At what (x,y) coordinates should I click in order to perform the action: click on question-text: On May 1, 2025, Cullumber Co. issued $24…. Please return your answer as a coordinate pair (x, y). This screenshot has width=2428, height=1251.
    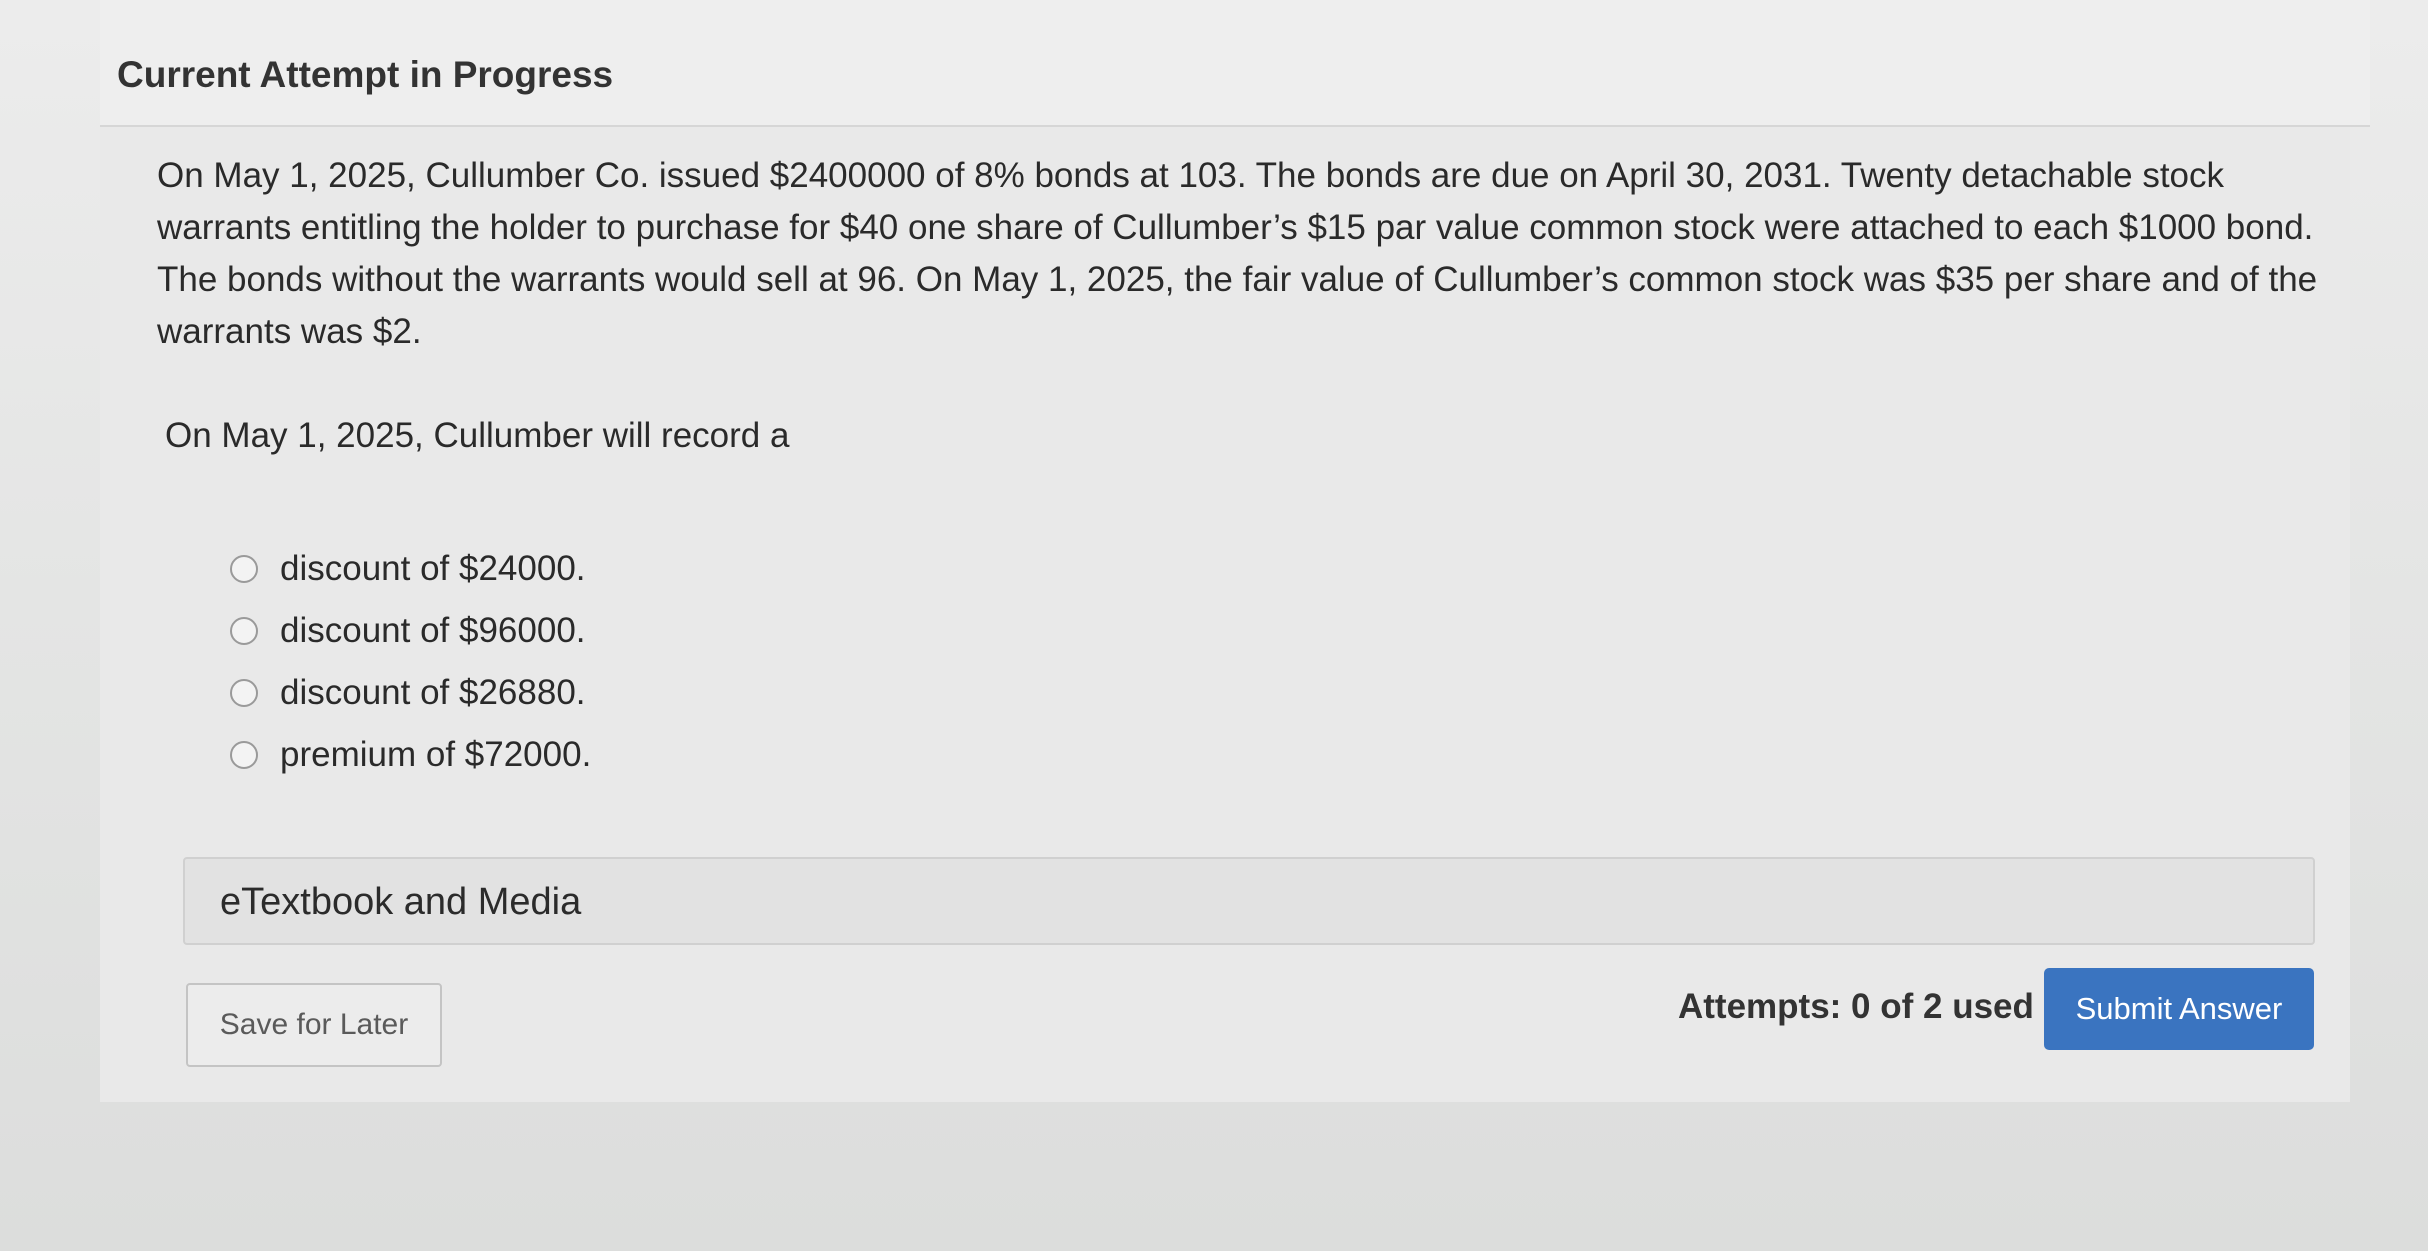
    Looking at the image, I should click on (1237, 253).